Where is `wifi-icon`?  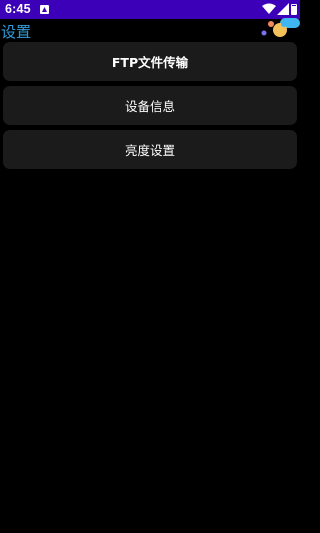
wifi-icon is located at coordinates (269, 8).